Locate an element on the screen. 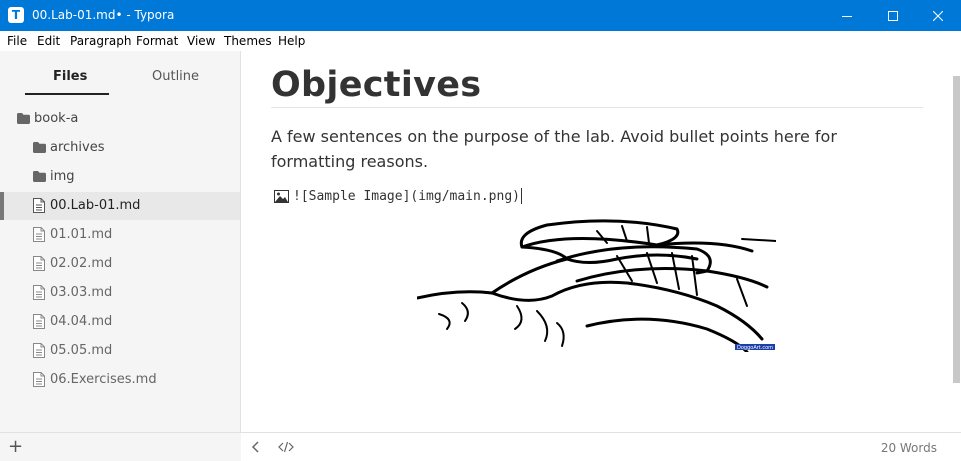 This screenshot has height=461, width=961. minimize-icon is located at coordinates (847, 16).